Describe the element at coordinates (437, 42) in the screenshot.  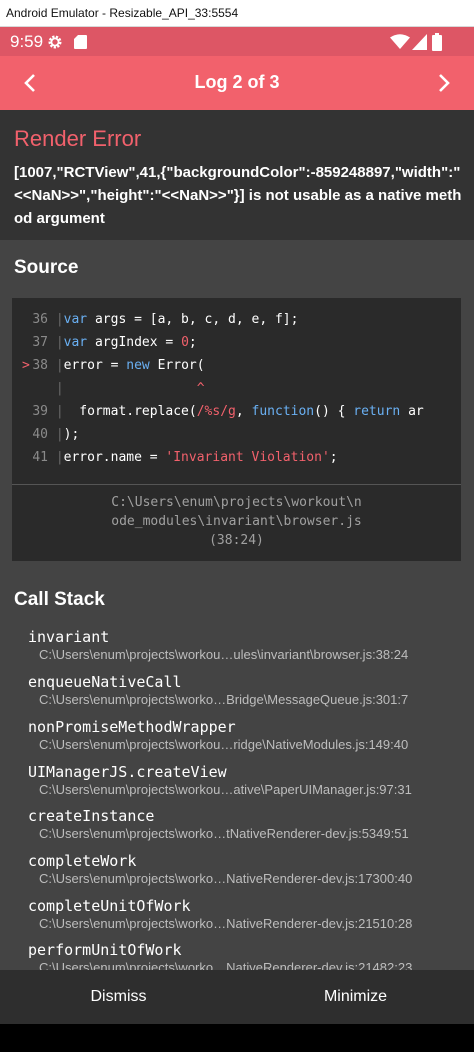
I see `battery-icon` at that location.